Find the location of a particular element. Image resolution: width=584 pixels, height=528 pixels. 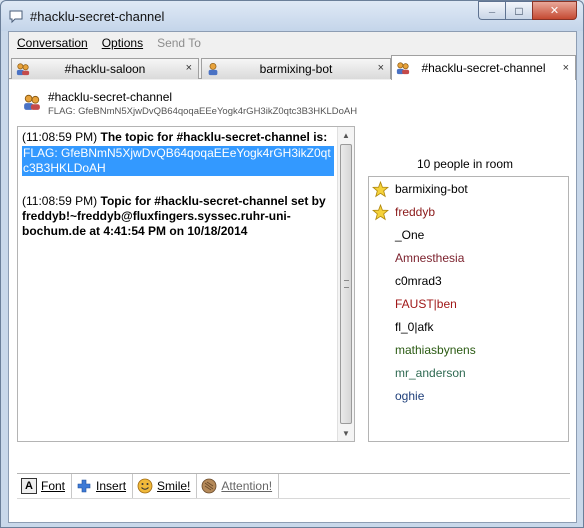

scroll-thumb is located at coordinates (346, 284).